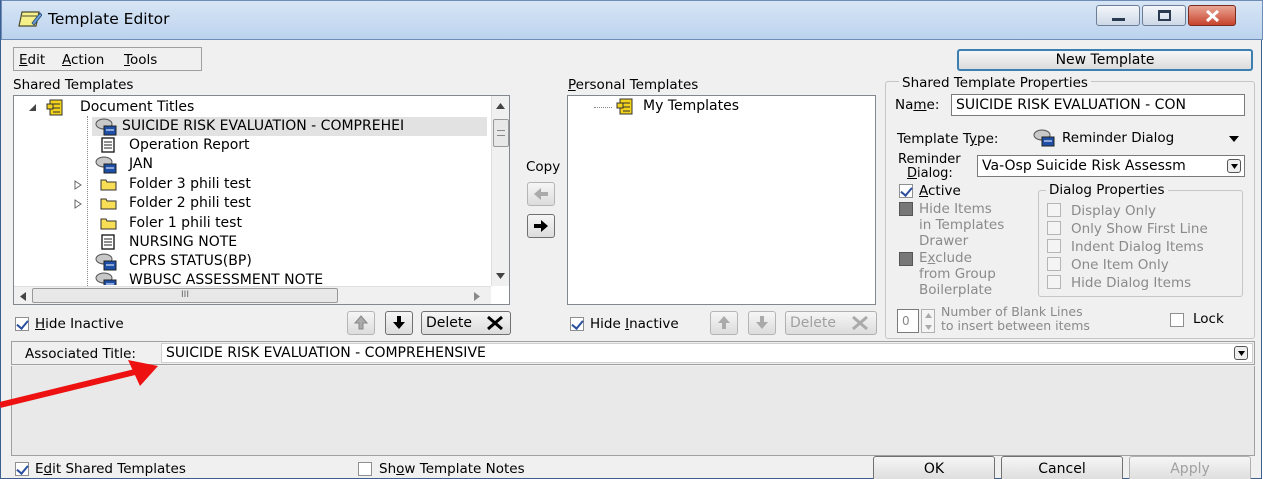 Image resolution: width=1274 pixels, height=479 pixels. What do you see at coordinates (287, 164) in the screenshot?
I see `tree-item-jan: JAN` at bounding box center [287, 164].